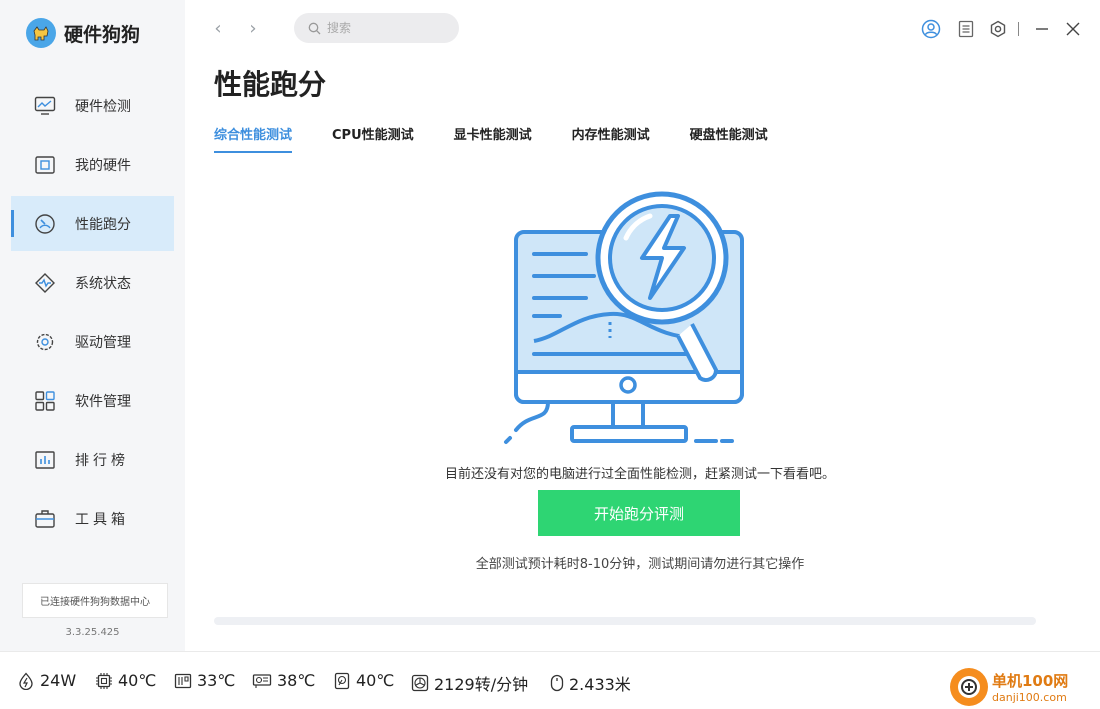 This screenshot has height=709, width=1100. What do you see at coordinates (253, 29) in the screenshot?
I see `forward-arrow-icon: ›` at bounding box center [253, 29].